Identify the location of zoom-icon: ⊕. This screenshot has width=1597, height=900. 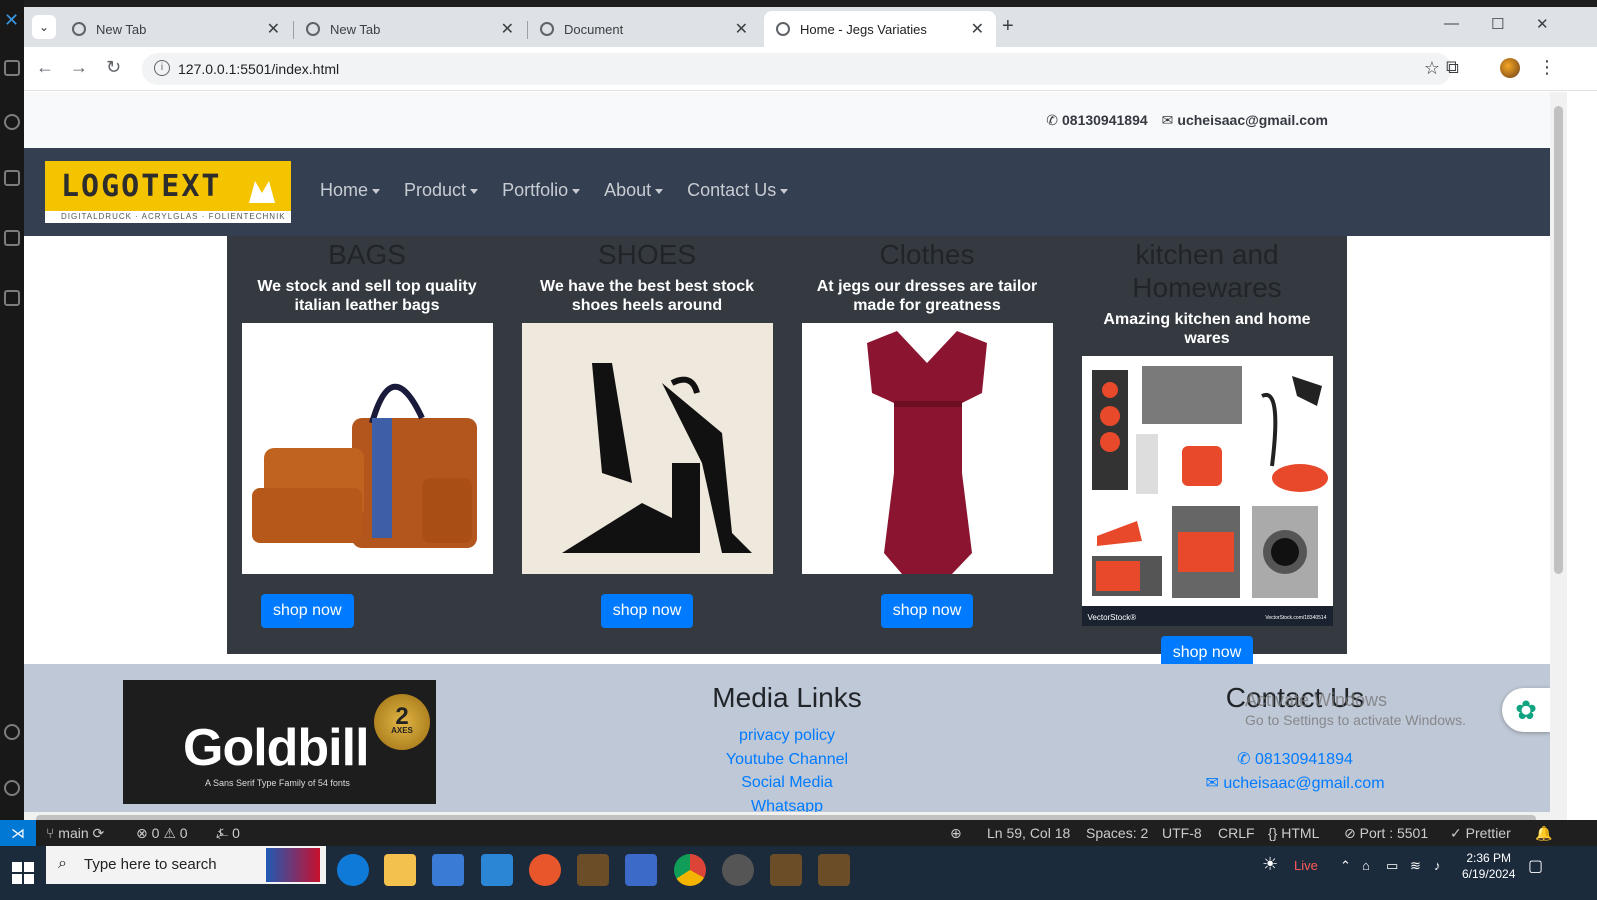
(956, 833).